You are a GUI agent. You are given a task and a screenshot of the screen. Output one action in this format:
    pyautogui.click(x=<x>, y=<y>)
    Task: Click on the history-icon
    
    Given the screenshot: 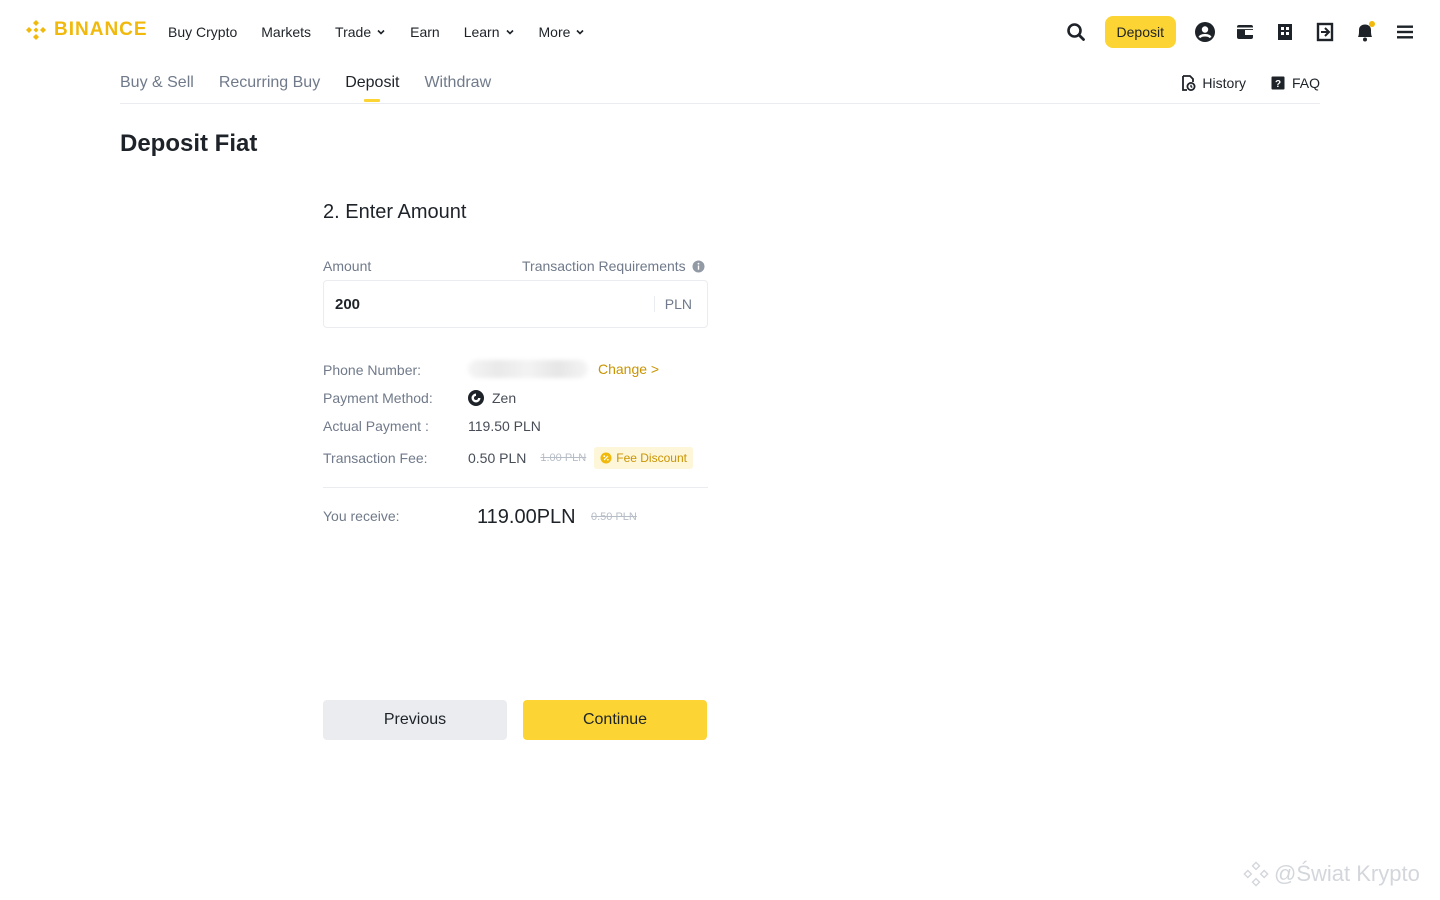 What is the action you would take?
    pyautogui.click(x=1189, y=83)
    